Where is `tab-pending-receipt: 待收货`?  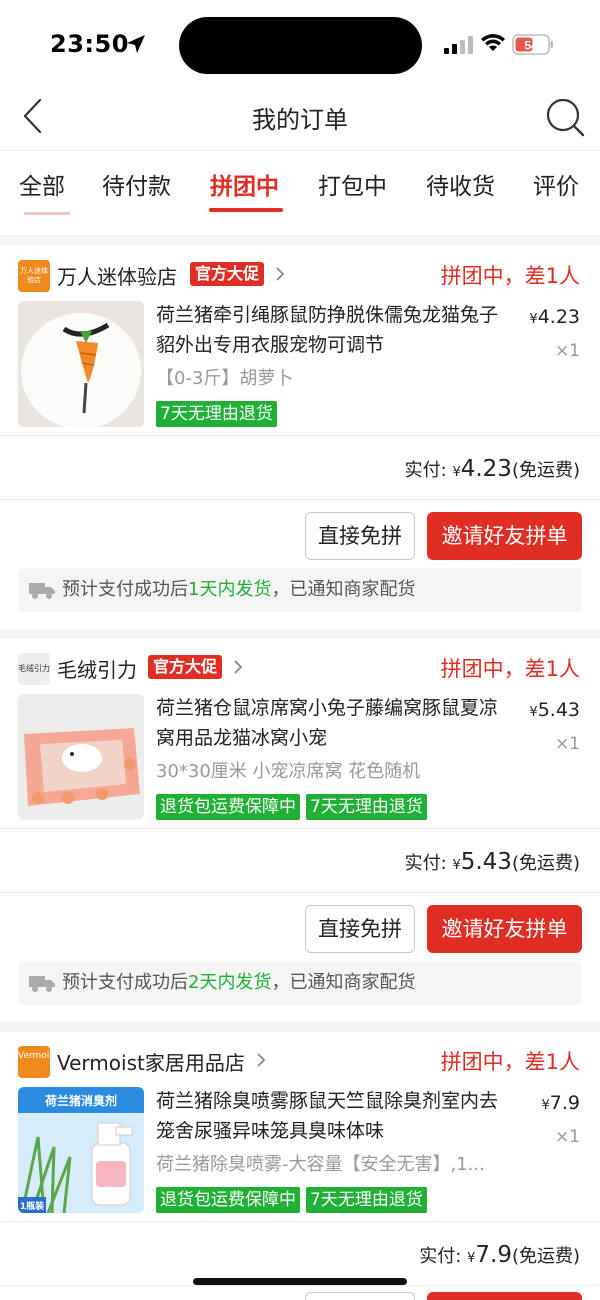
tab-pending-receipt: 待收货 is located at coordinates (460, 184).